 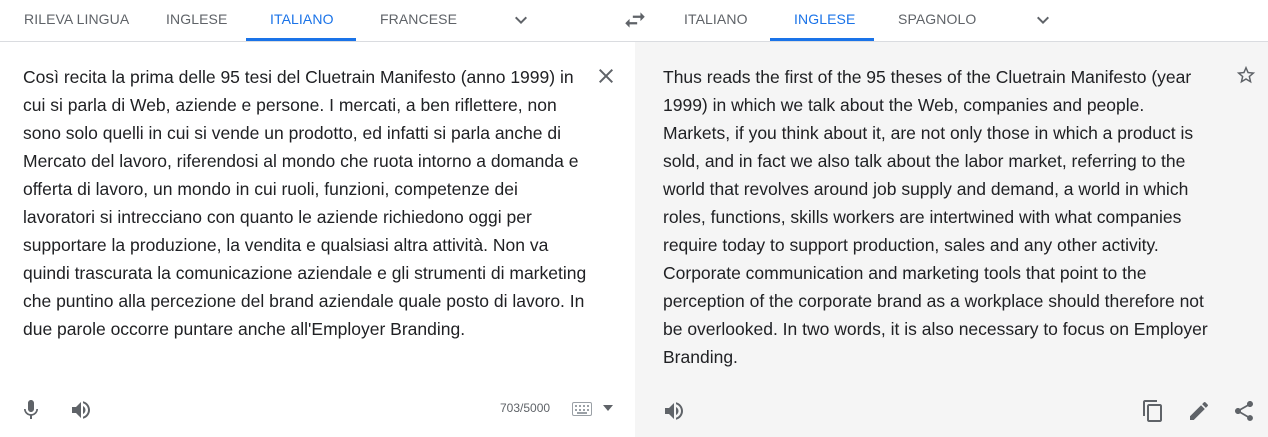 I want to click on tab-target-english: INGLESE, so click(x=822, y=20).